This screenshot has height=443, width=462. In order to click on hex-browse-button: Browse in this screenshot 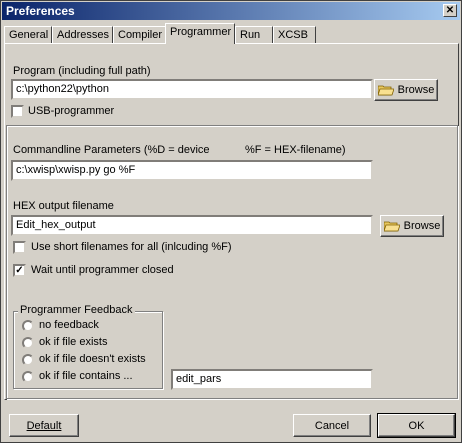, I will do `click(412, 226)`.